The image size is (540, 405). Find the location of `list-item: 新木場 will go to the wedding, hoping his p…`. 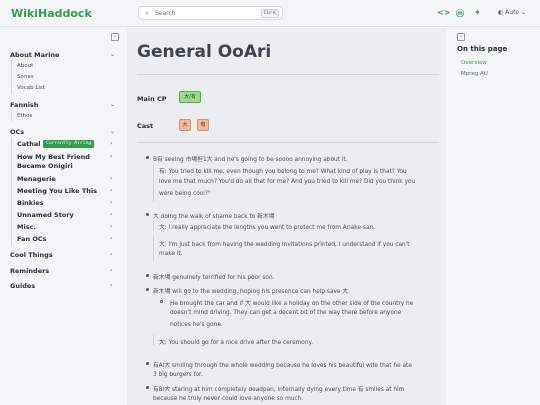

list-item: 新木場 will go to the wedding, hoping his p… is located at coordinates (251, 292).